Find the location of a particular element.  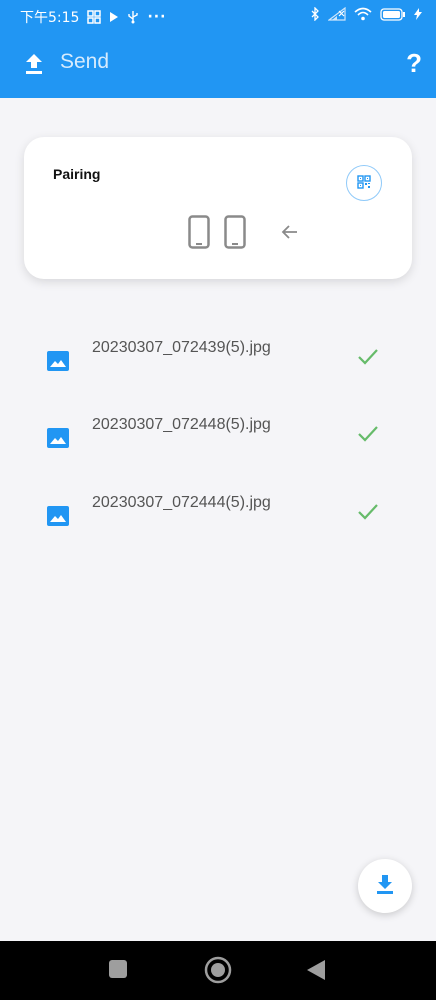

pairing-card: Pairing is located at coordinates (218, 208).